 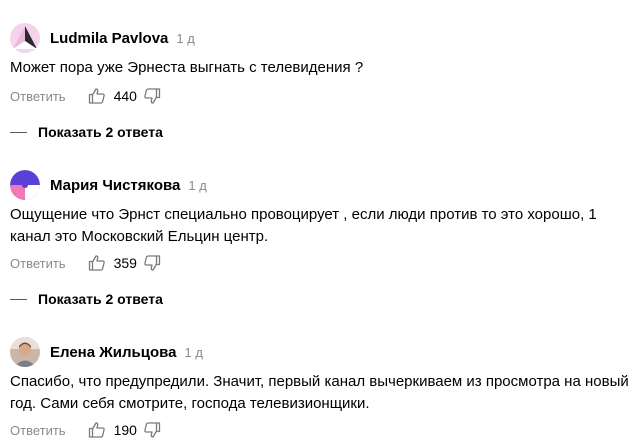 I want to click on comment-header: Мария Чистякова 1 д, so click(x=108, y=185).